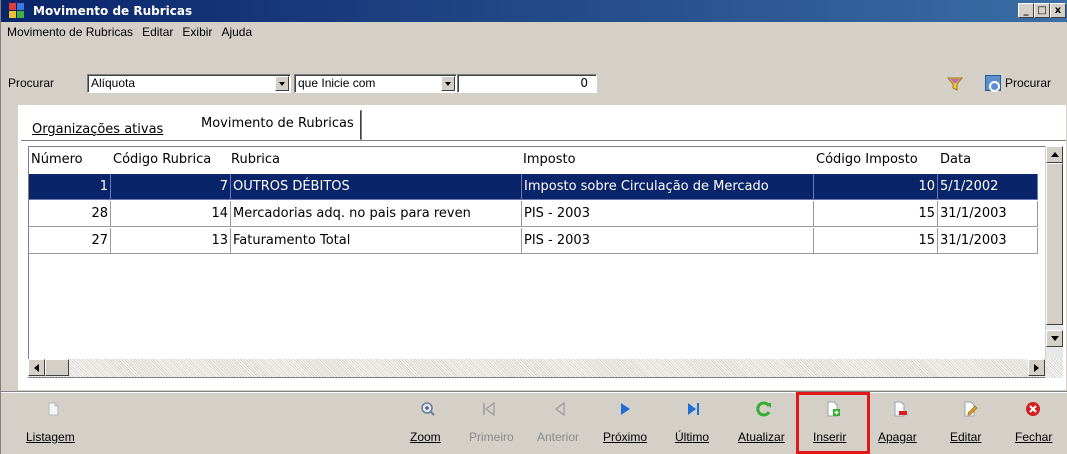 This screenshot has height=454, width=1067. Describe the element at coordinates (1032, 423) in the screenshot. I see `fechar-button: Fechar` at that location.